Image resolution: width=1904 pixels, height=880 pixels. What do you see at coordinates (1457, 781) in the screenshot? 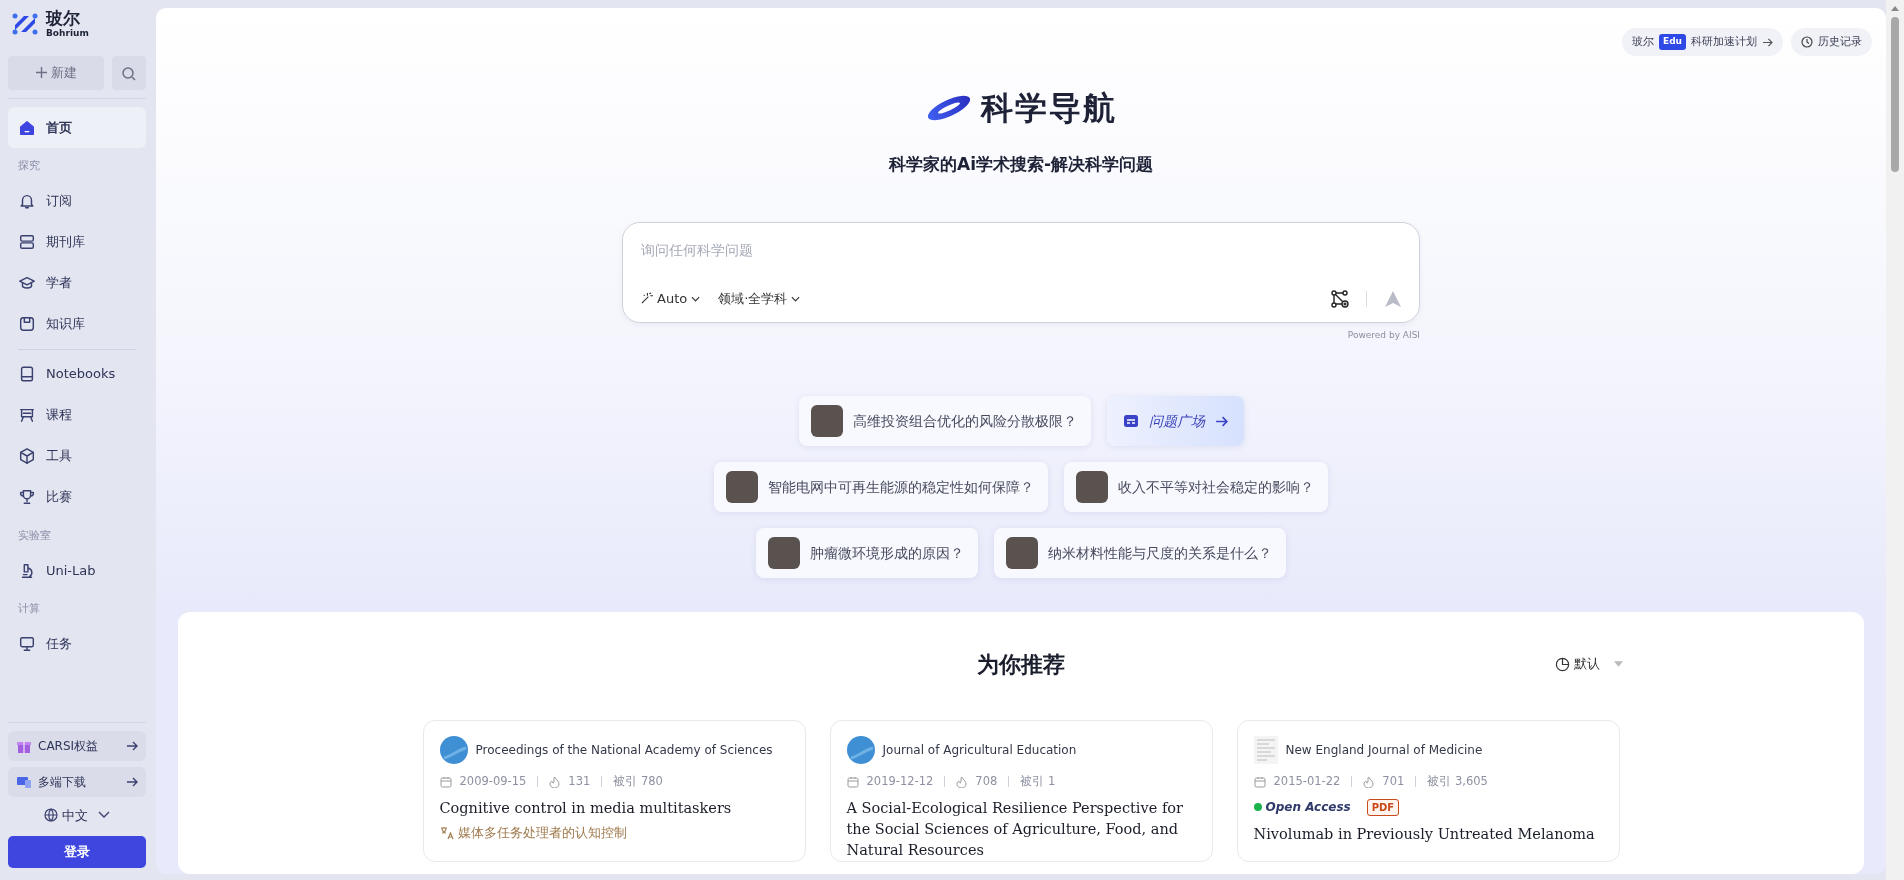
I see `citation-count: 被引 3,605` at bounding box center [1457, 781].